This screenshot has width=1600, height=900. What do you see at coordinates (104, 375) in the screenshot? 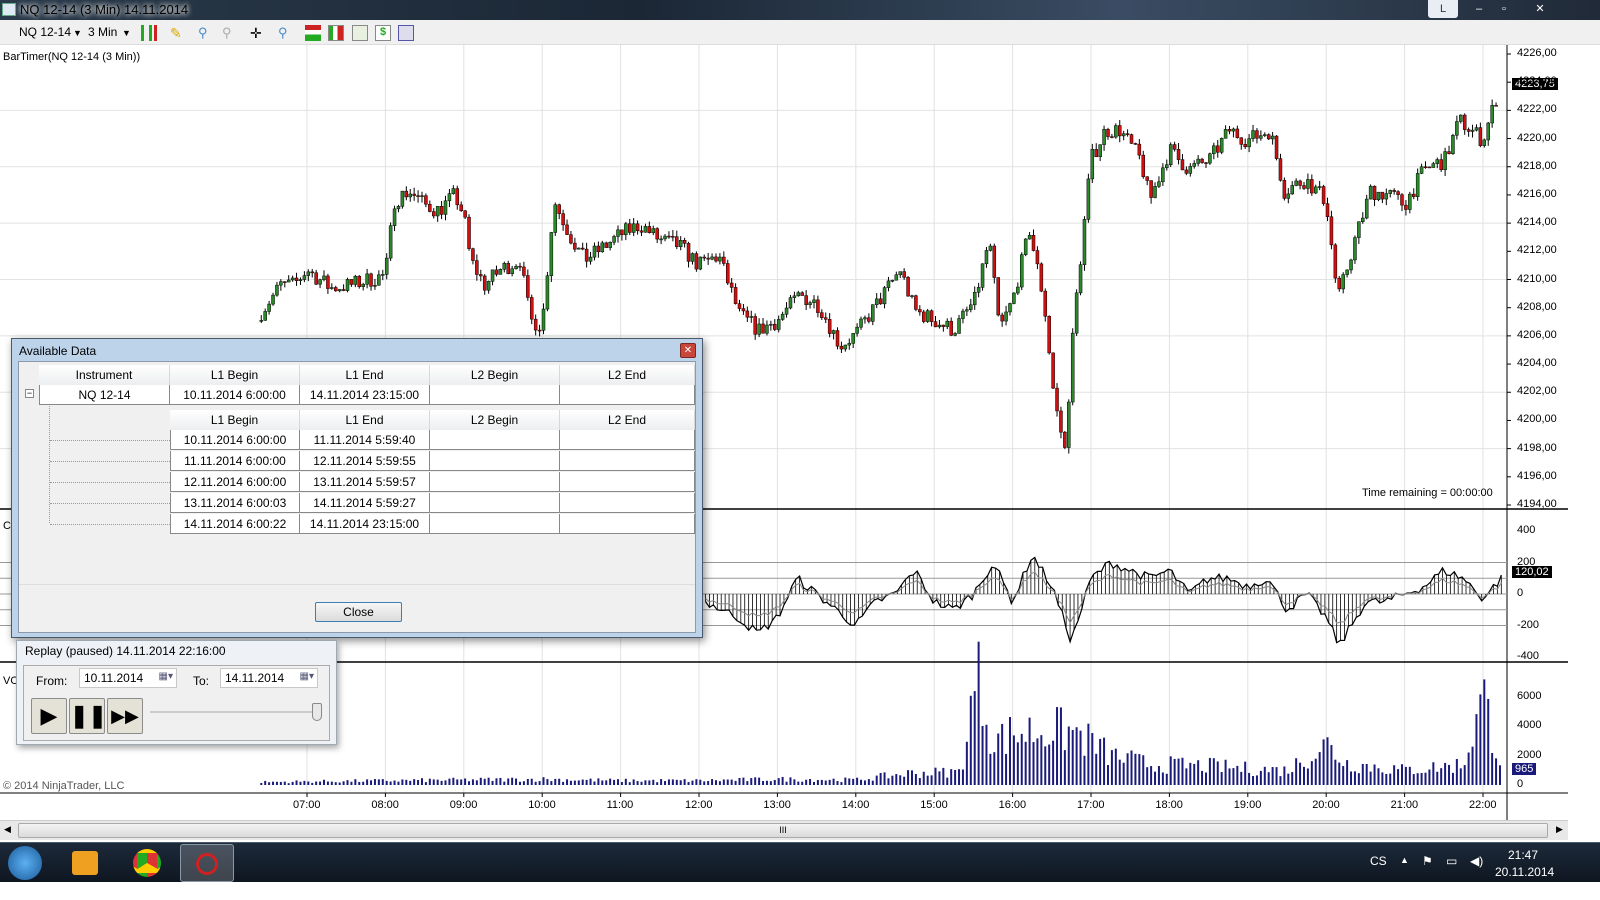
I see `col-instrument: Instrument` at bounding box center [104, 375].